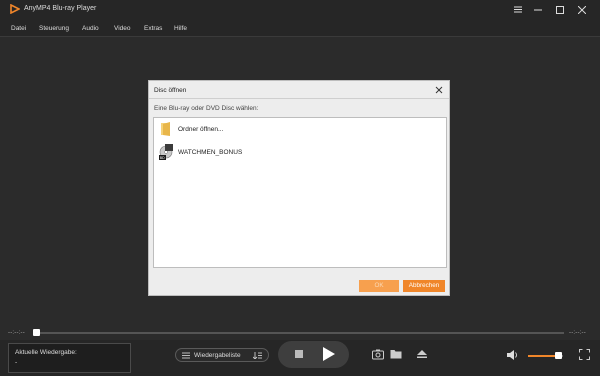 Image resolution: width=600 pixels, height=376 pixels. Describe the element at coordinates (513, 355) in the screenshot. I see `volume-icon` at that location.